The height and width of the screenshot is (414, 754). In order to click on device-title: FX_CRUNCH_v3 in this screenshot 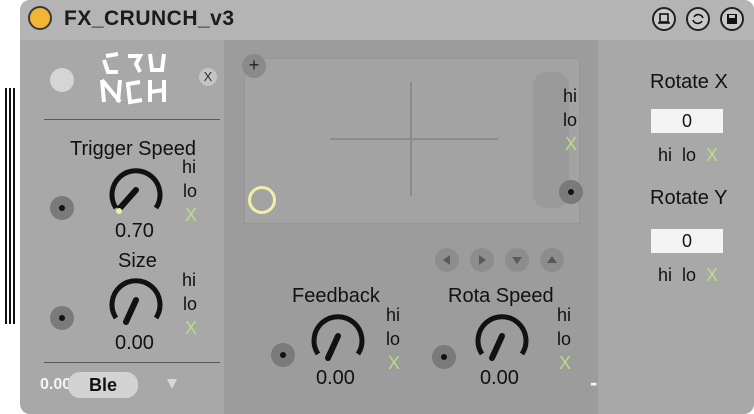, I will do `click(149, 18)`.